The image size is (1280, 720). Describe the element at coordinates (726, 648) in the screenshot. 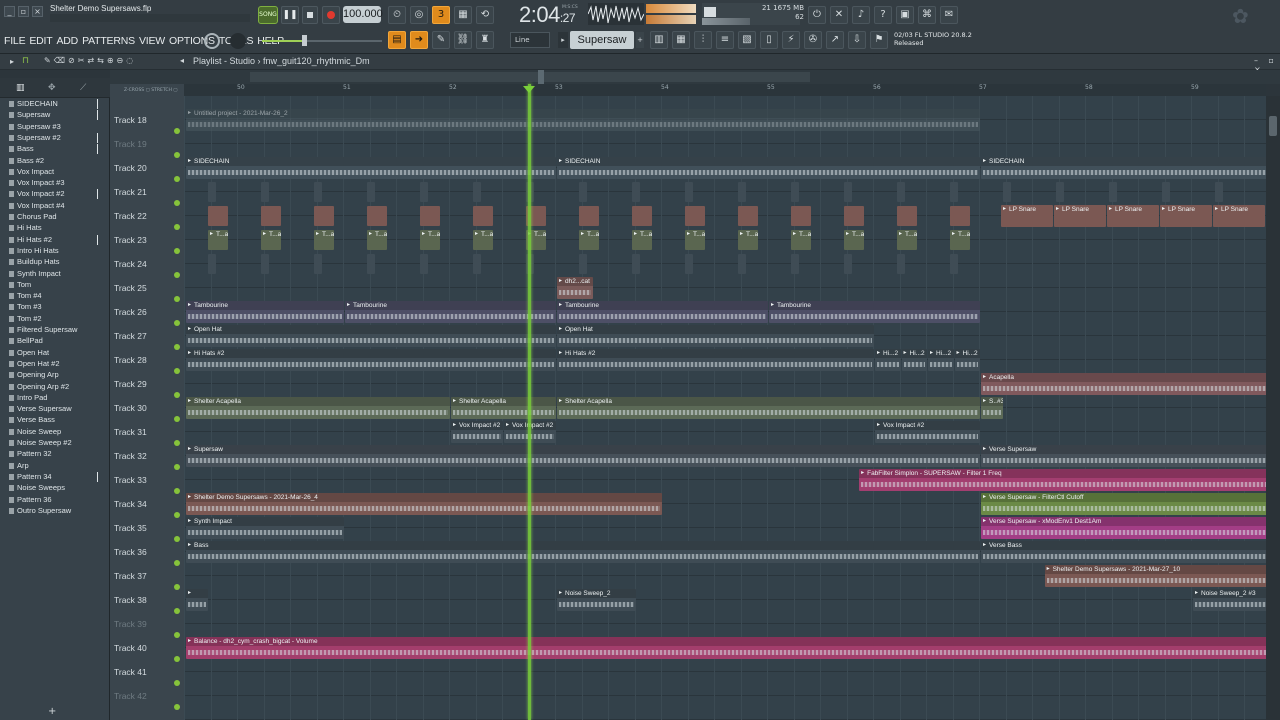

I see `playlist-clip: Balance - dh2_cym_crash_bigcat - Volume` at that location.